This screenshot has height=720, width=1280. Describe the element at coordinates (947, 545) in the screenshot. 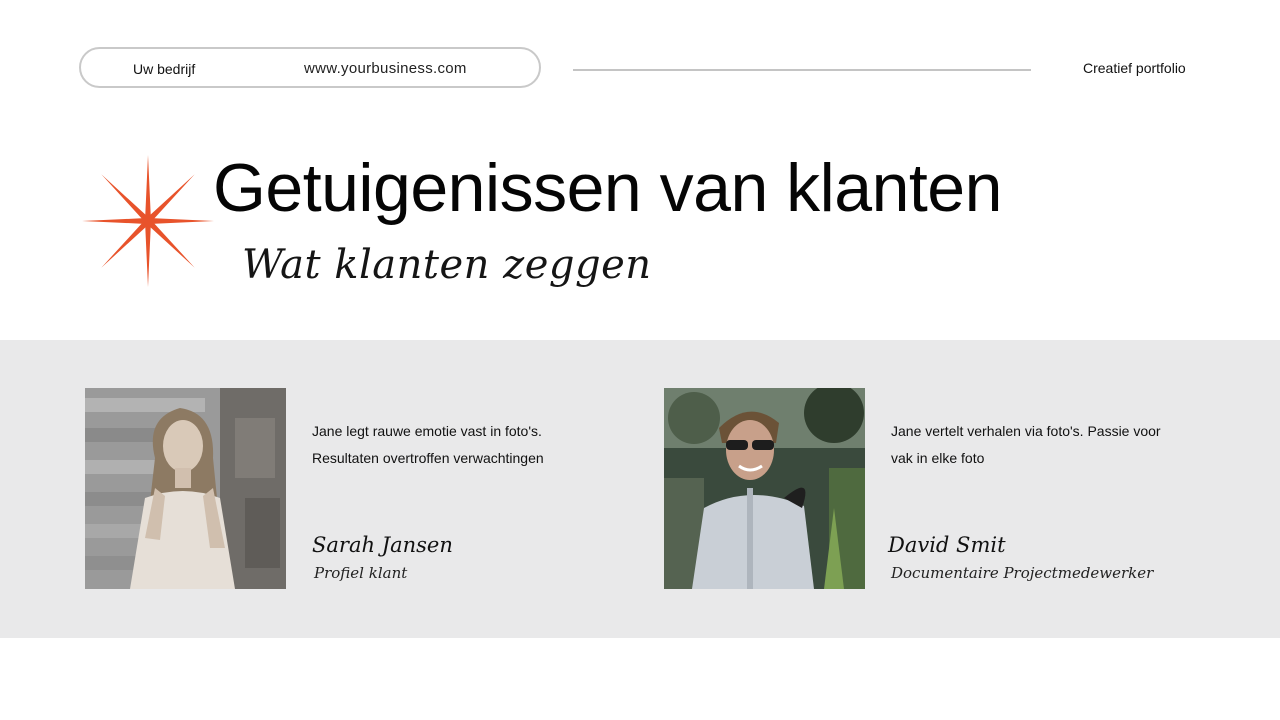

I see `testimonial-name: David Smit` at that location.